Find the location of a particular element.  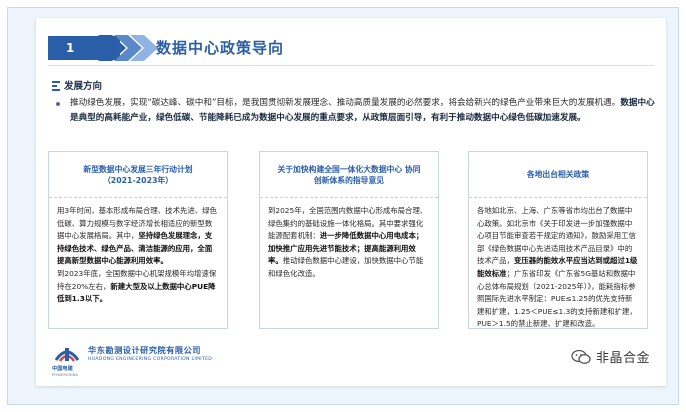

card-header: 新型数据中心发展三年行动计划 （2021-2023年） is located at coordinates (138, 175).